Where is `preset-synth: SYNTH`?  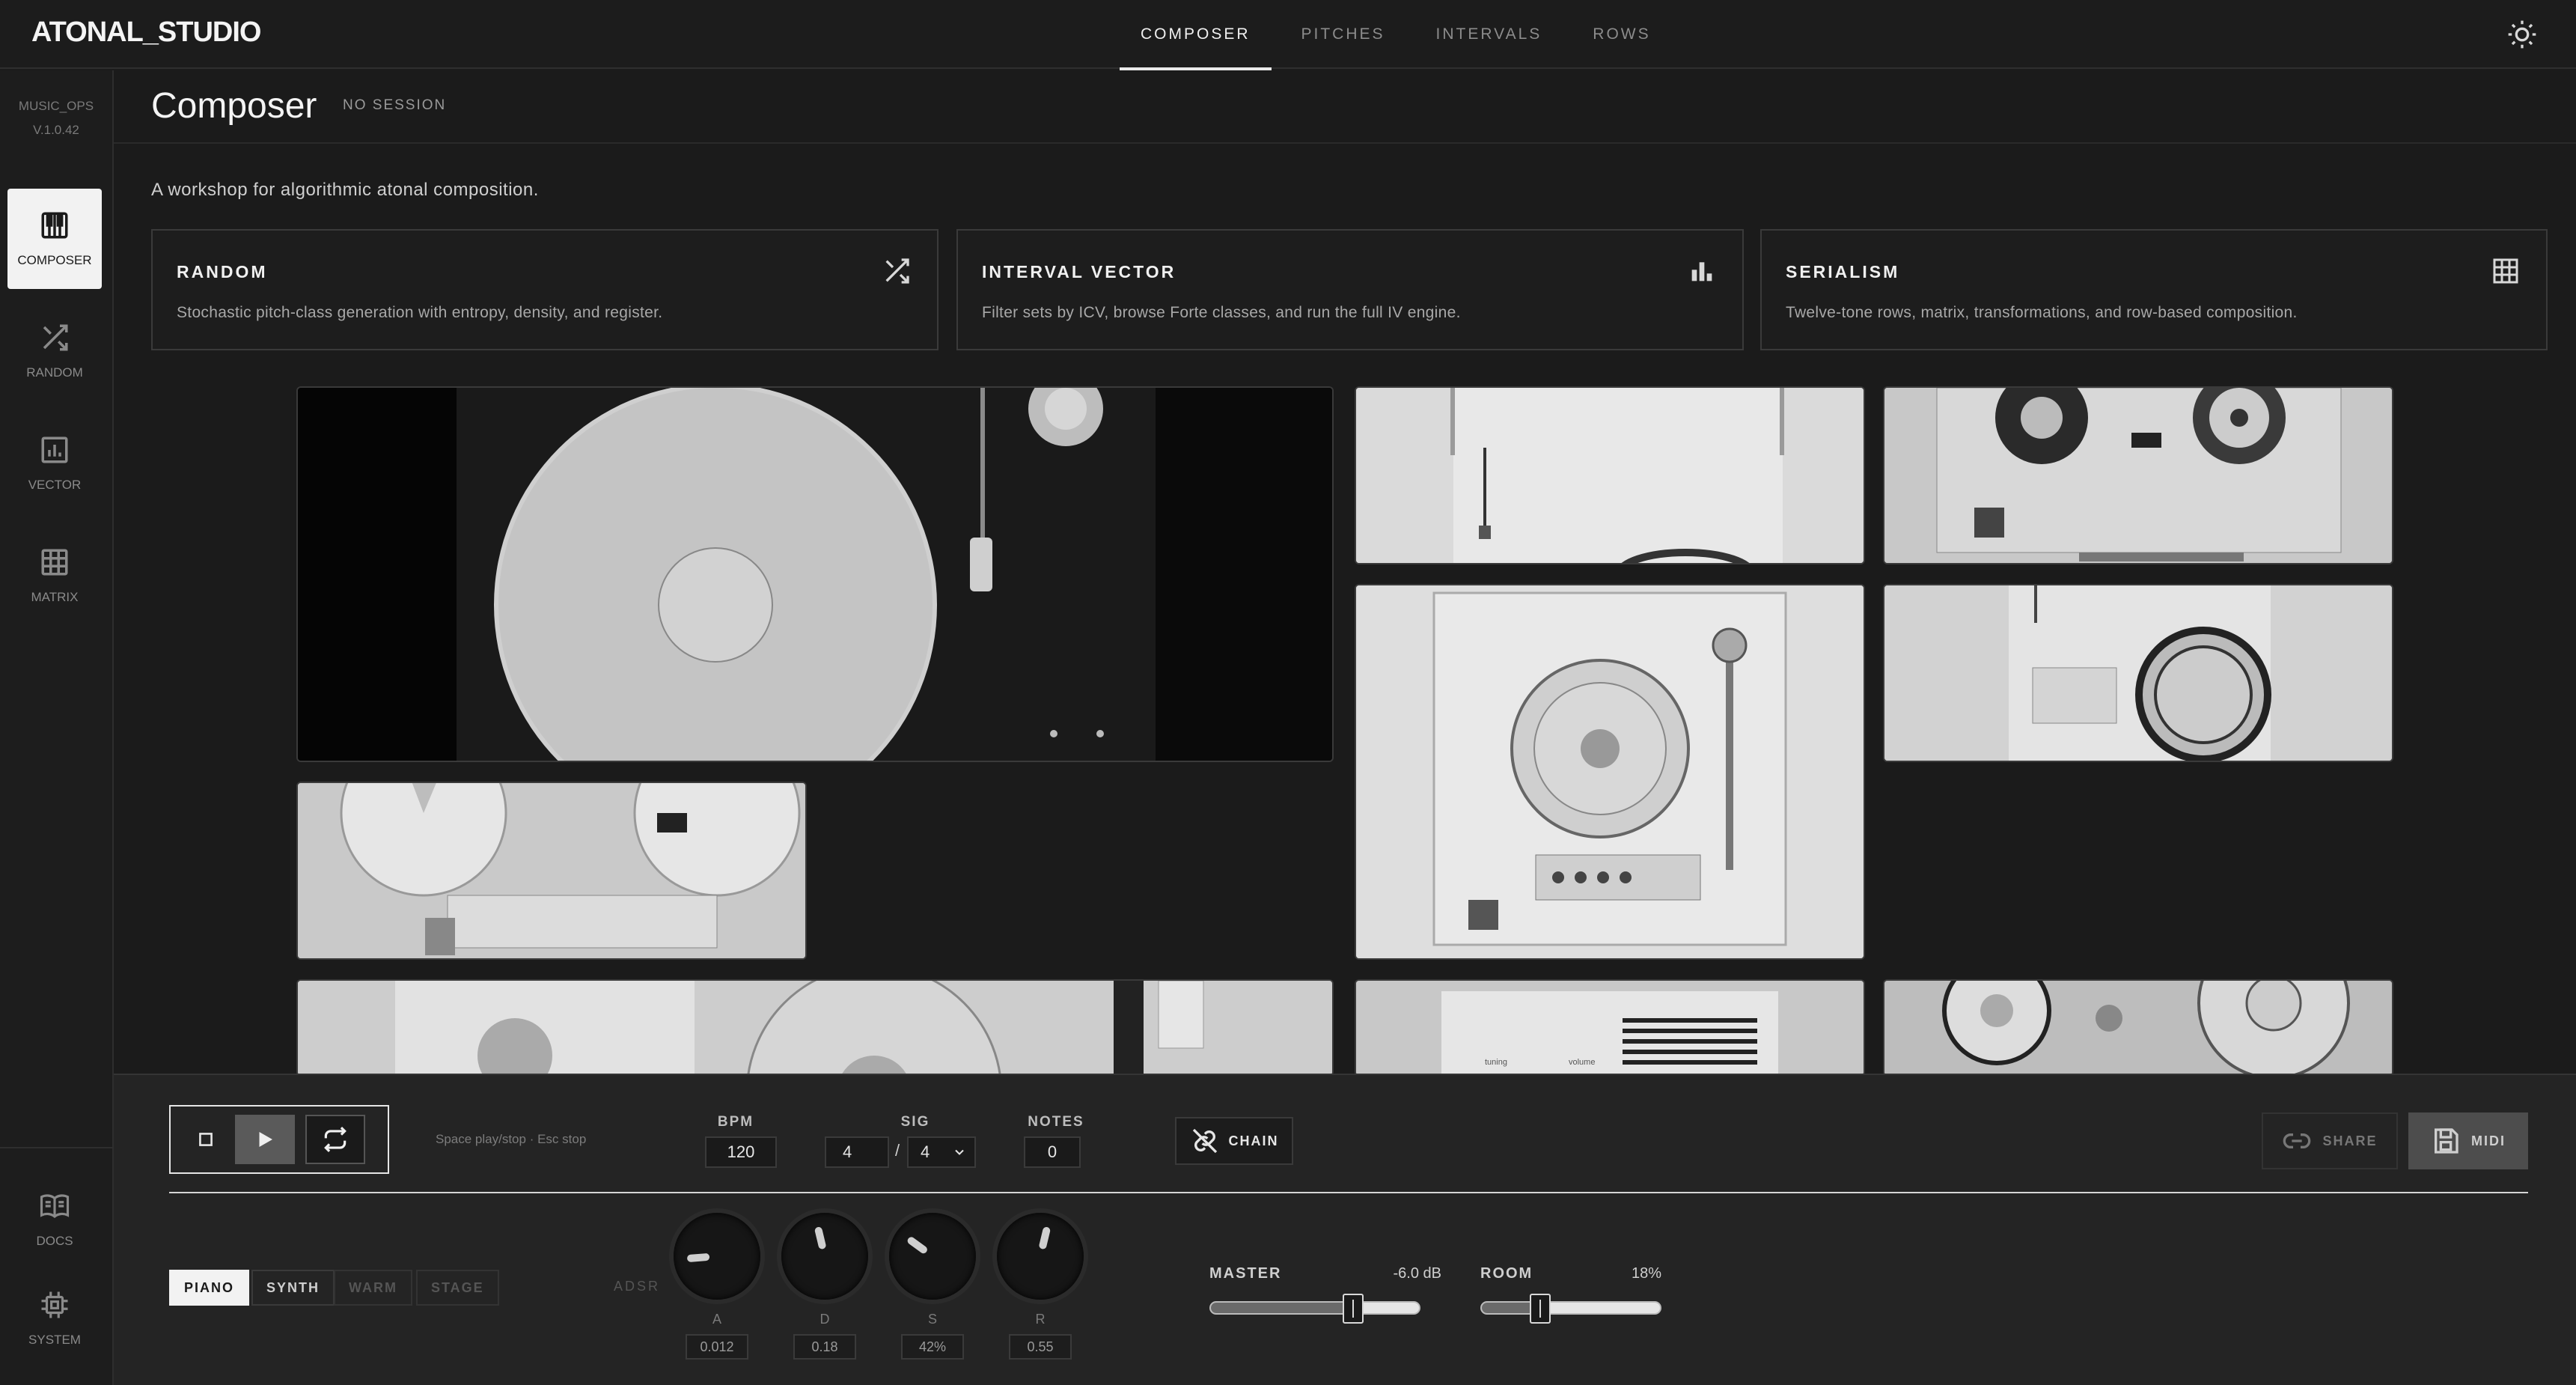 preset-synth: SYNTH is located at coordinates (293, 1288).